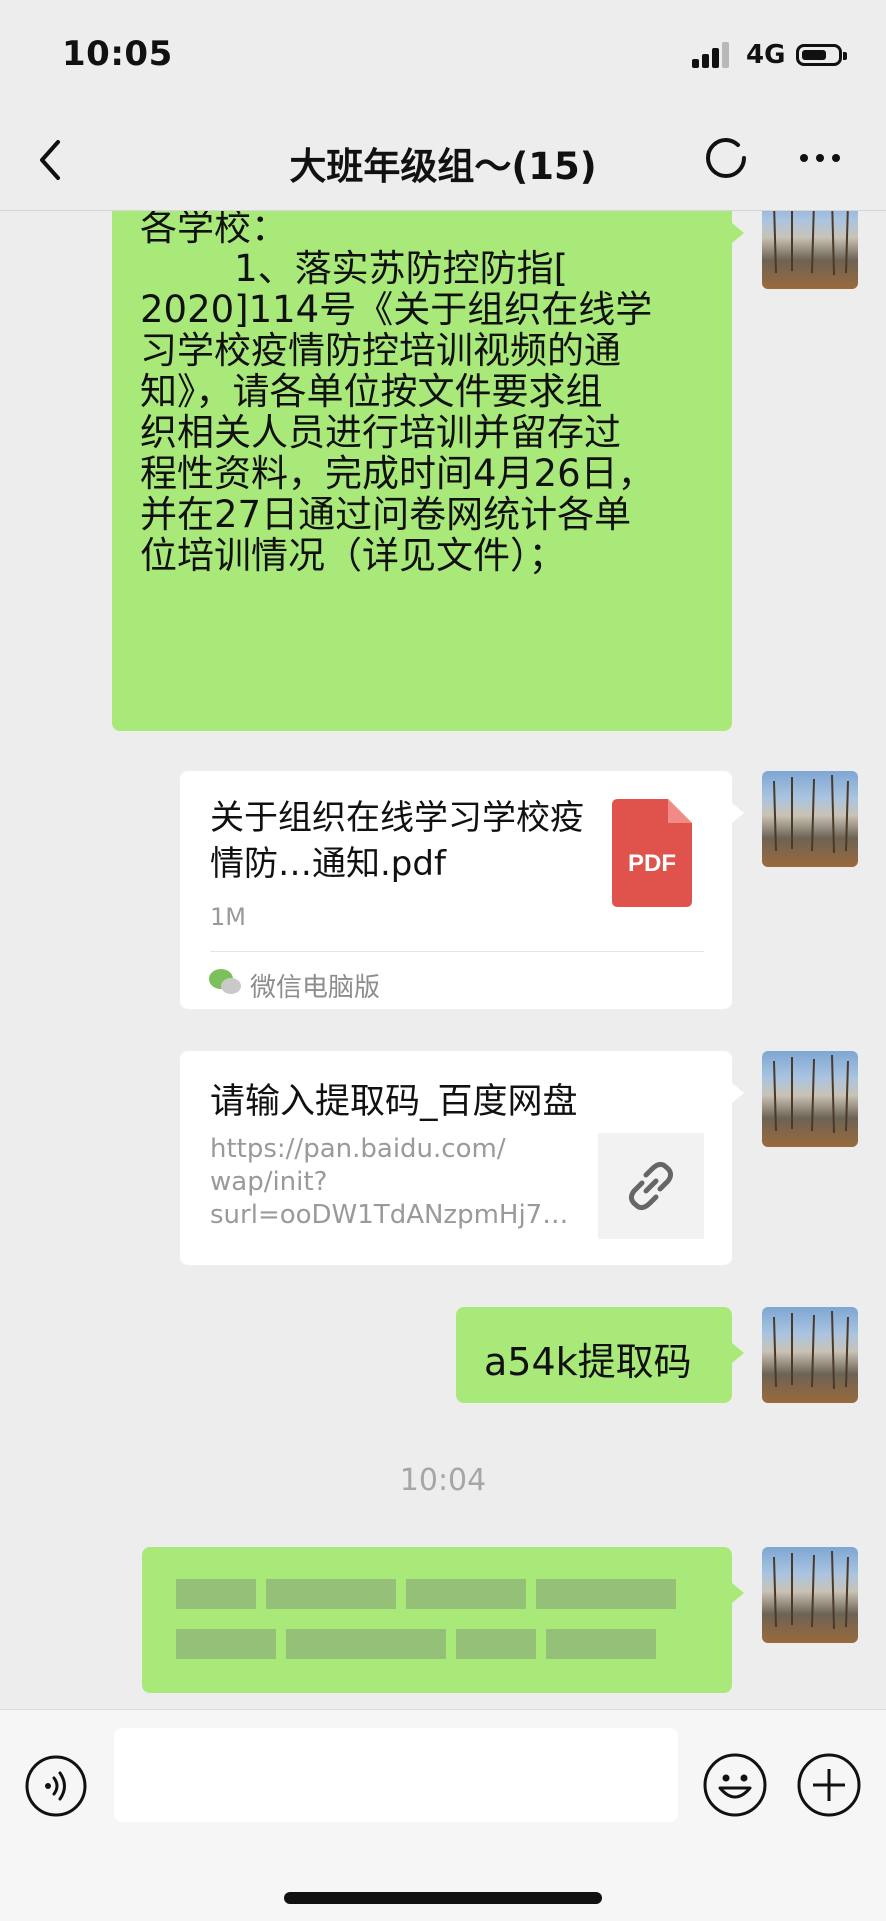  What do you see at coordinates (228, 917) in the screenshot?
I see `file-size: 1M` at bounding box center [228, 917].